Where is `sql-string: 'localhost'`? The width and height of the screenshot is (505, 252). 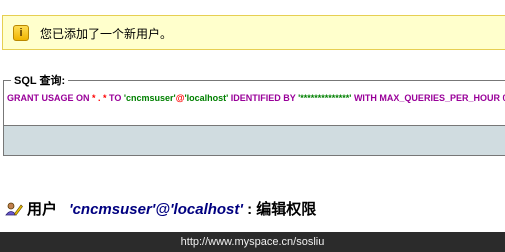 sql-string: 'localhost' is located at coordinates (206, 98).